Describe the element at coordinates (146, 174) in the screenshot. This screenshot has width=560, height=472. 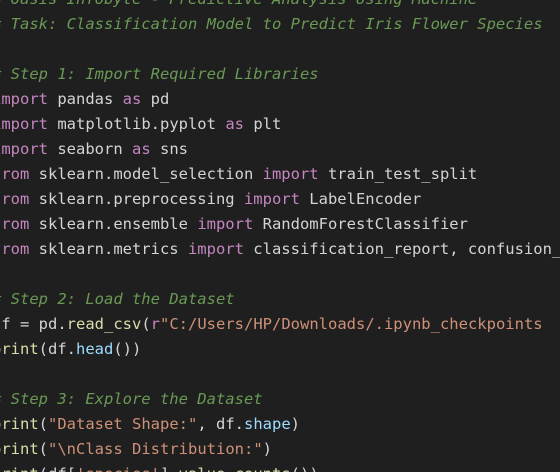
I see `code-token-plain: sklearn.model_selection` at that location.